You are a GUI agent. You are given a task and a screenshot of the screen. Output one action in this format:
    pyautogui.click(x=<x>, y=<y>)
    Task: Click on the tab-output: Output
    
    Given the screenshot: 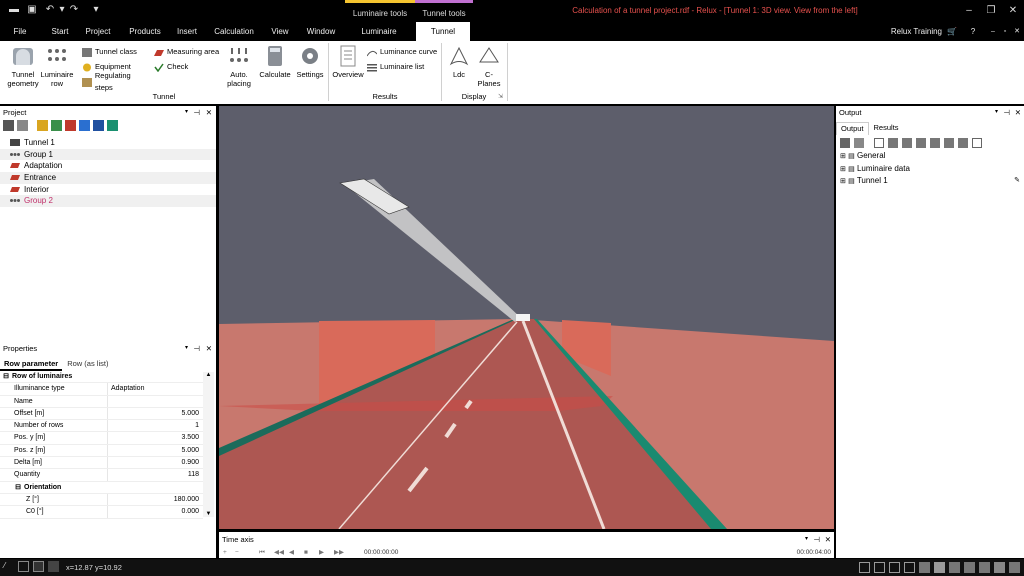 What is the action you would take?
    pyautogui.click(x=852, y=128)
    